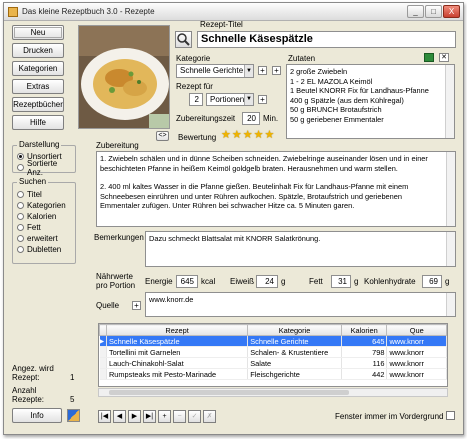  I want to click on next-record-button: ▶, so click(134, 416).